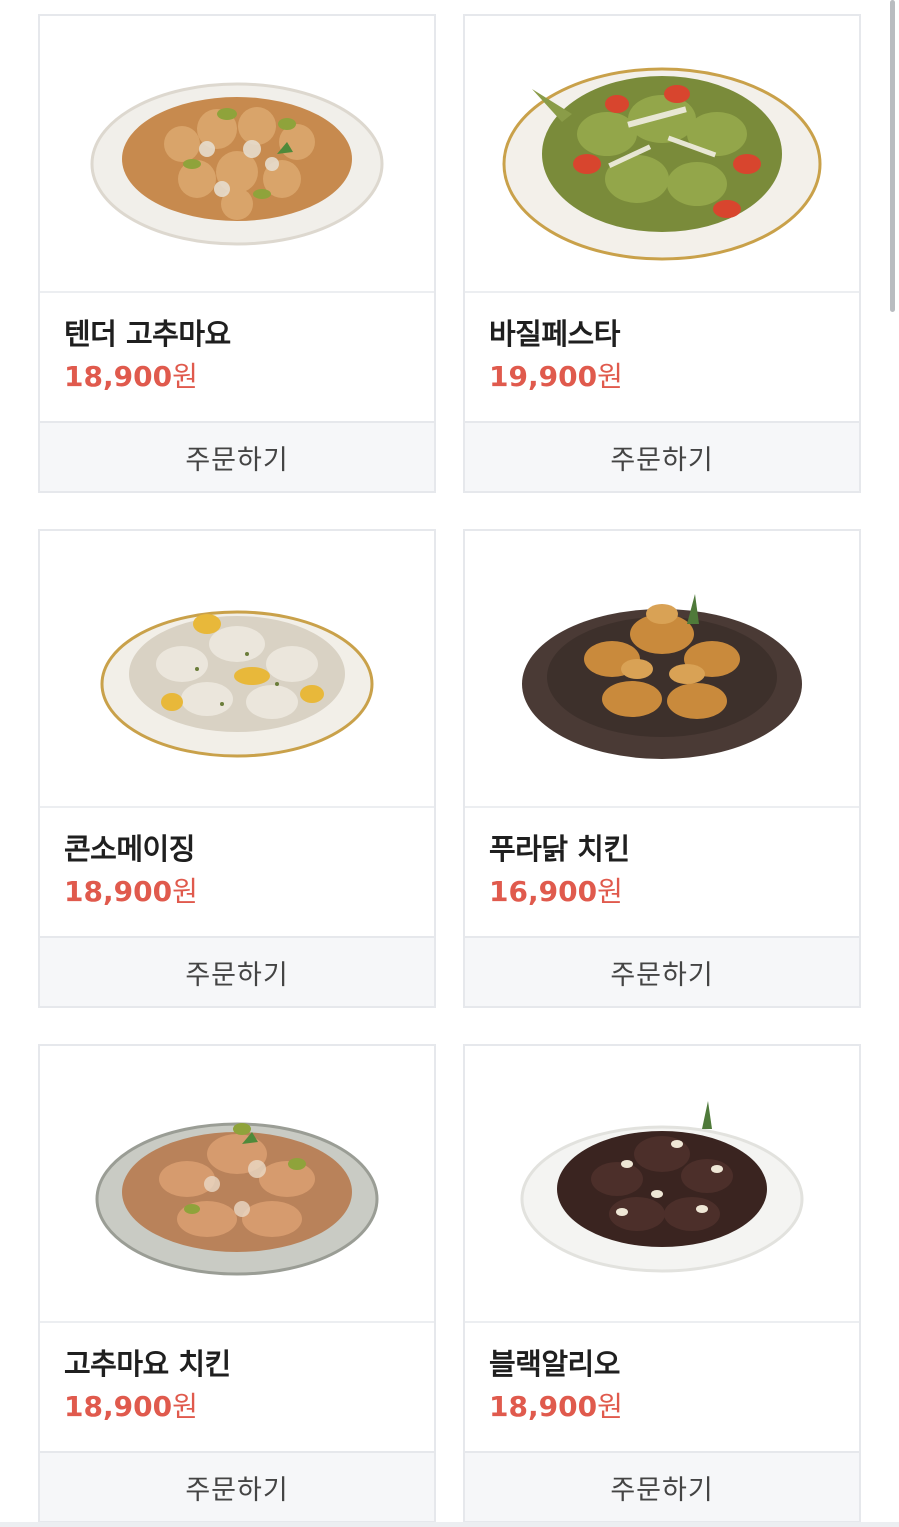 This screenshot has width=899, height=1527. Describe the element at coordinates (129, 849) in the screenshot. I see `product-name: 콘소메이징` at that location.